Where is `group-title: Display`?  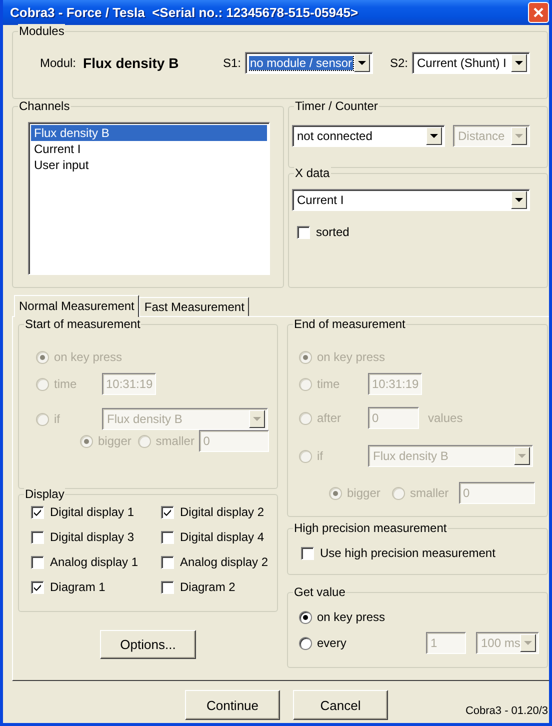 group-title: Display is located at coordinates (45, 494).